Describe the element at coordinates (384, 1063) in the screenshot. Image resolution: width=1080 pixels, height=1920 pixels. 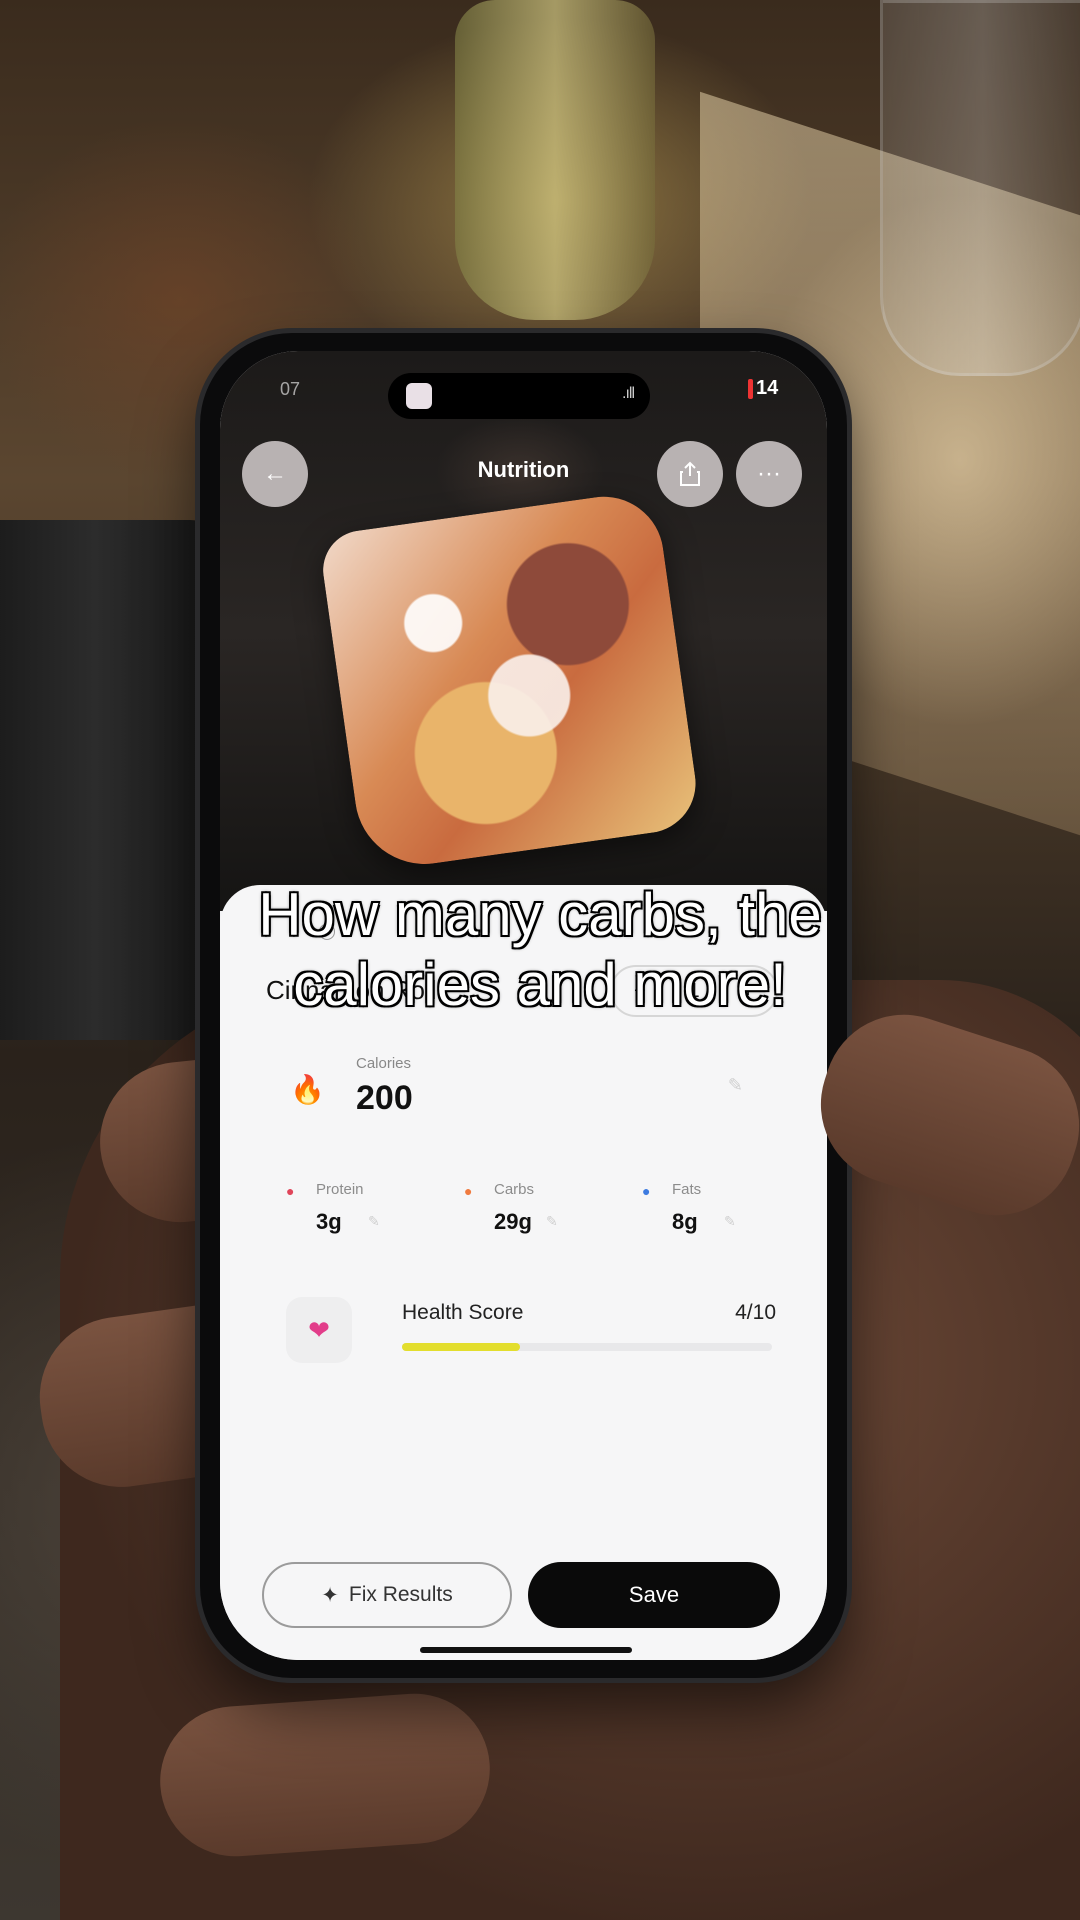
I see `calories-label: Calories` at that location.